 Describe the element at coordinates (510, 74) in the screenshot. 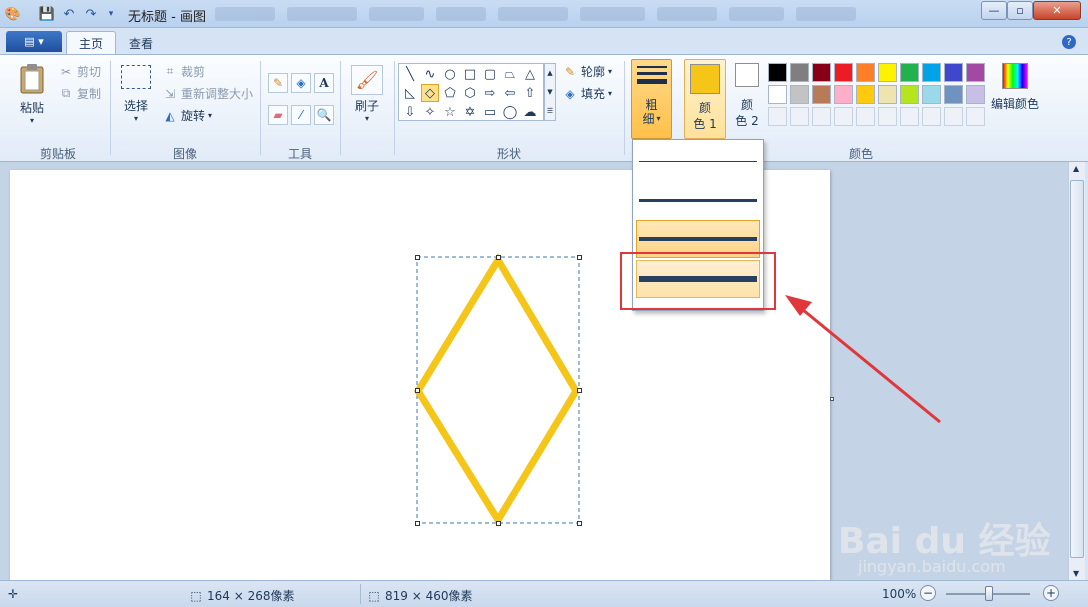

I see `polygon-shape-icon: ⏢` at that location.